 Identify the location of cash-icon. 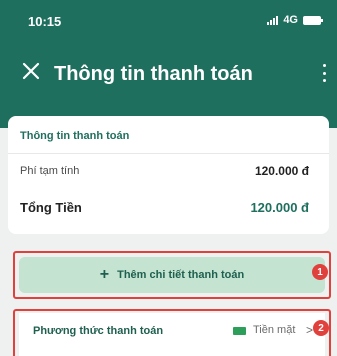
(239, 331).